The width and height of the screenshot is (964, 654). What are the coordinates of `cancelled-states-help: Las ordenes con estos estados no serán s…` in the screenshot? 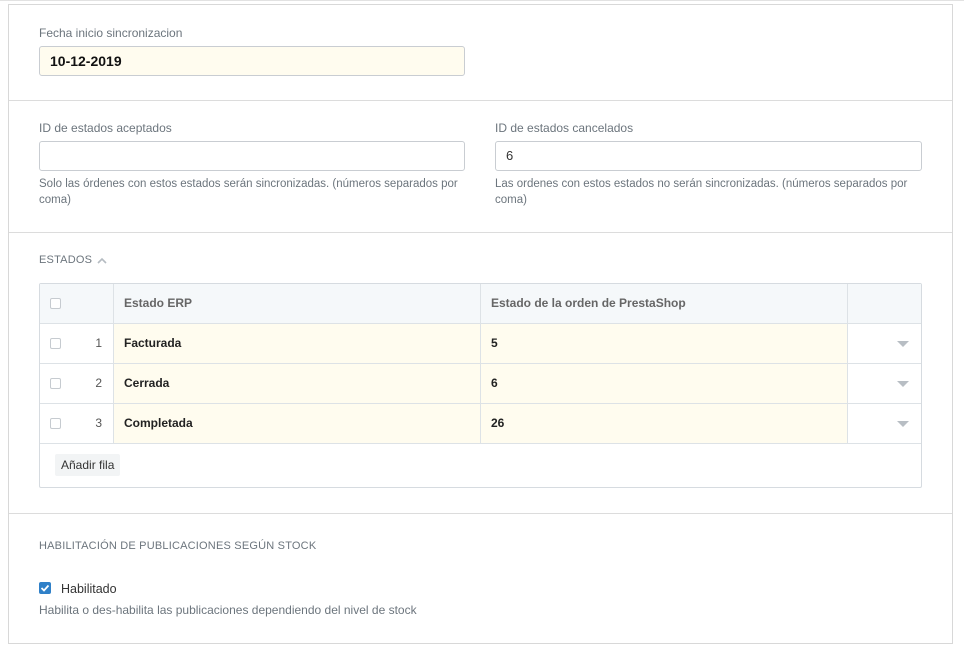 It's located at (701, 192).